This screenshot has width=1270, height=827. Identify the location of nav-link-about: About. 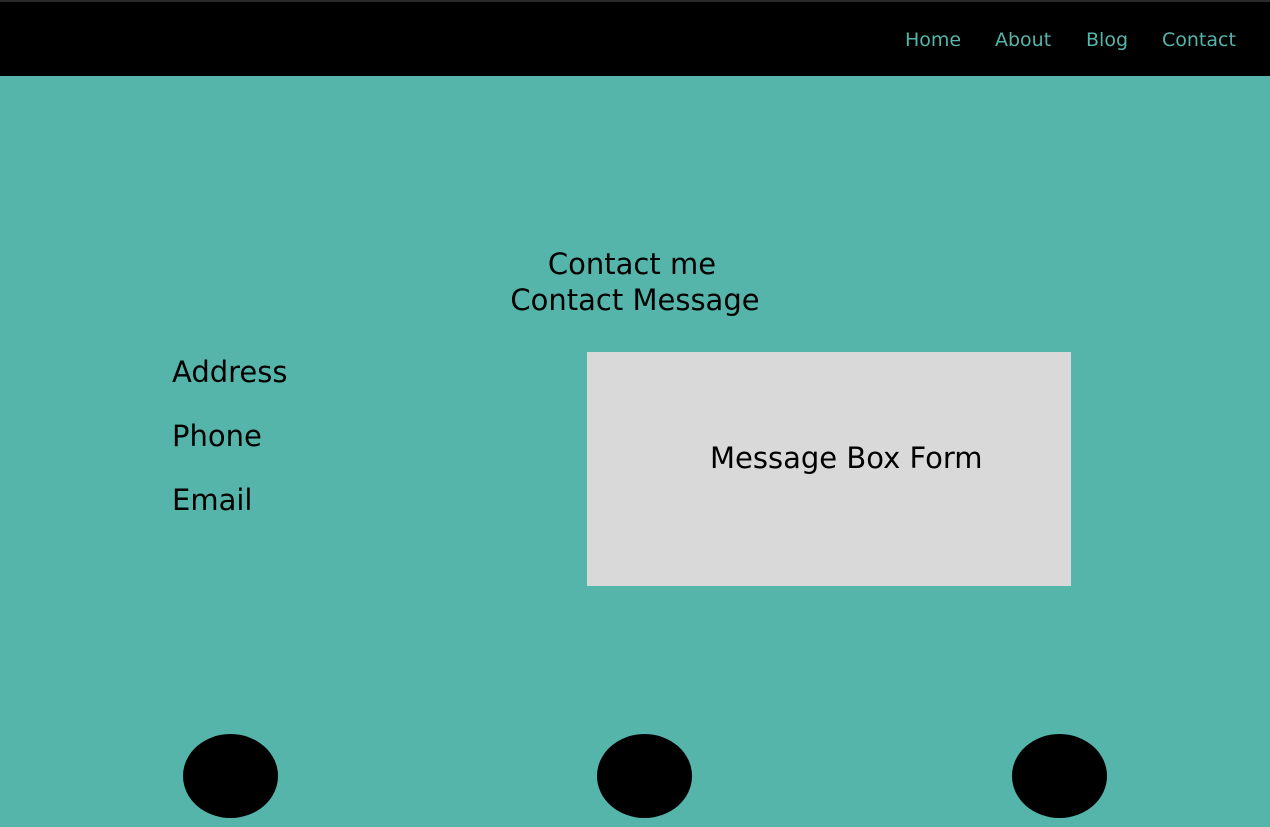
(1023, 40).